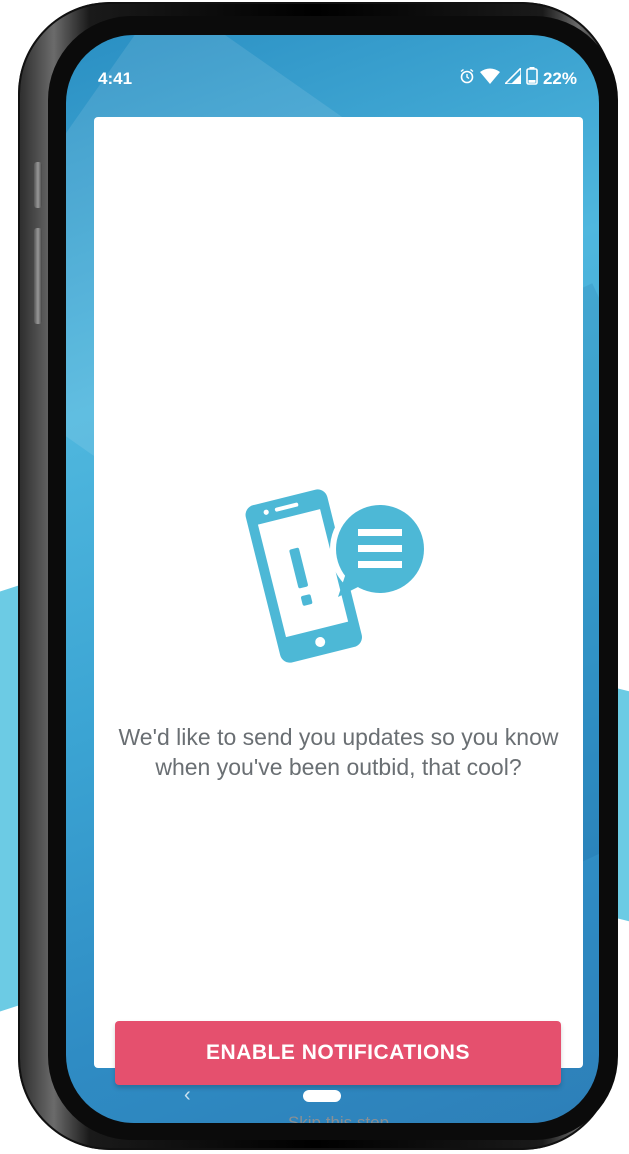 The height and width of the screenshot is (1154, 629). I want to click on status-icons: 22%, so click(518, 78).